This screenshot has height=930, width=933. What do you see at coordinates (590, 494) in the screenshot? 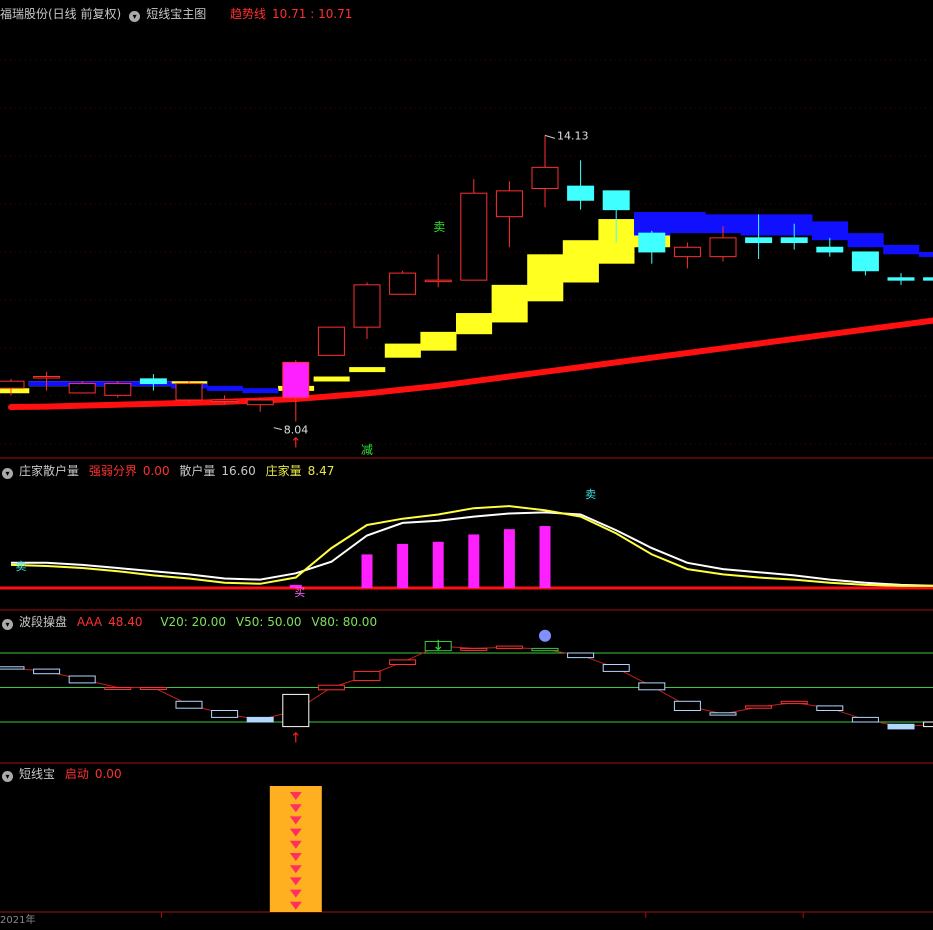
I see `sell-mark-right: 卖` at bounding box center [590, 494].